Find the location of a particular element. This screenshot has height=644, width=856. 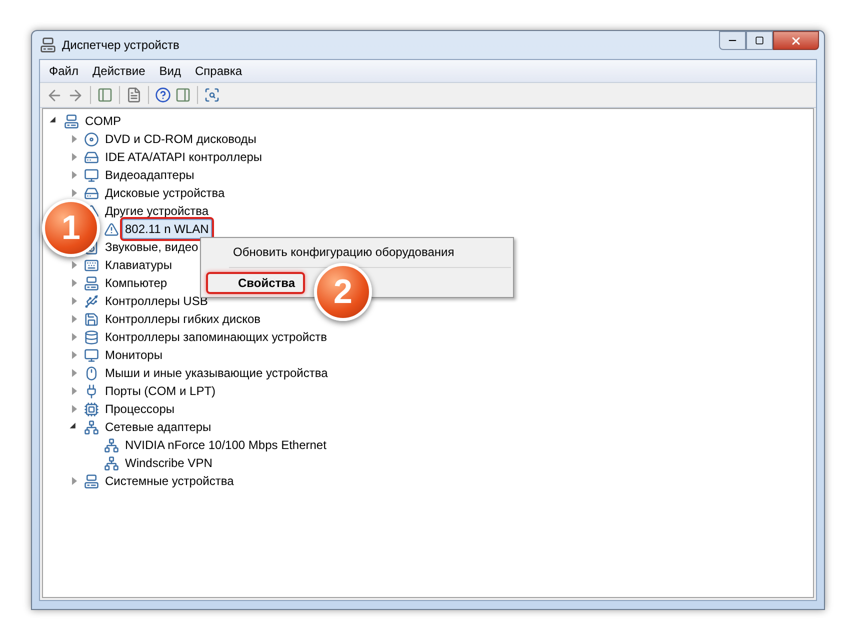

tree-item: 802.11 n WLAN is located at coordinates (167, 229).